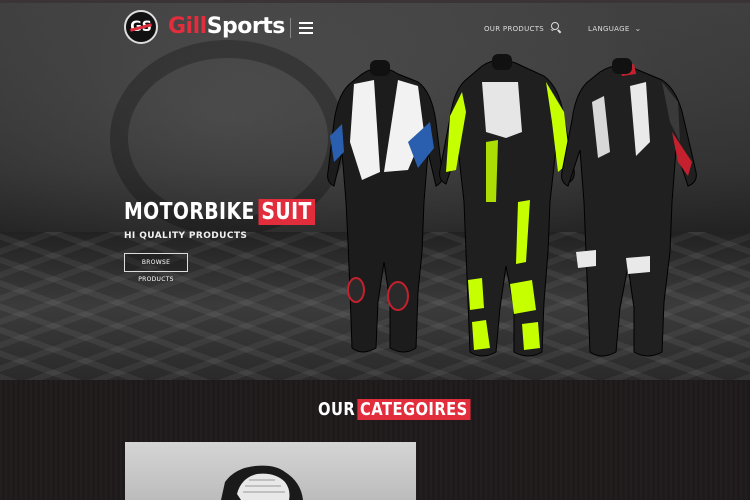 The image size is (750, 500). What do you see at coordinates (337, 409) in the screenshot?
I see `categories-title-main: OUR` at bounding box center [337, 409].